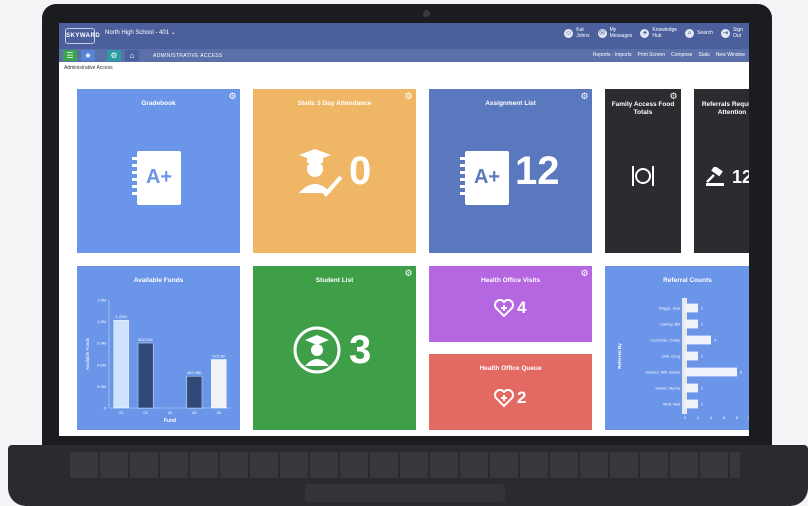 This screenshot has width=808, height=506. What do you see at coordinates (669, 308) in the screenshot?
I see `y-category-label: Briggs, Dan` at bounding box center [669, 308].